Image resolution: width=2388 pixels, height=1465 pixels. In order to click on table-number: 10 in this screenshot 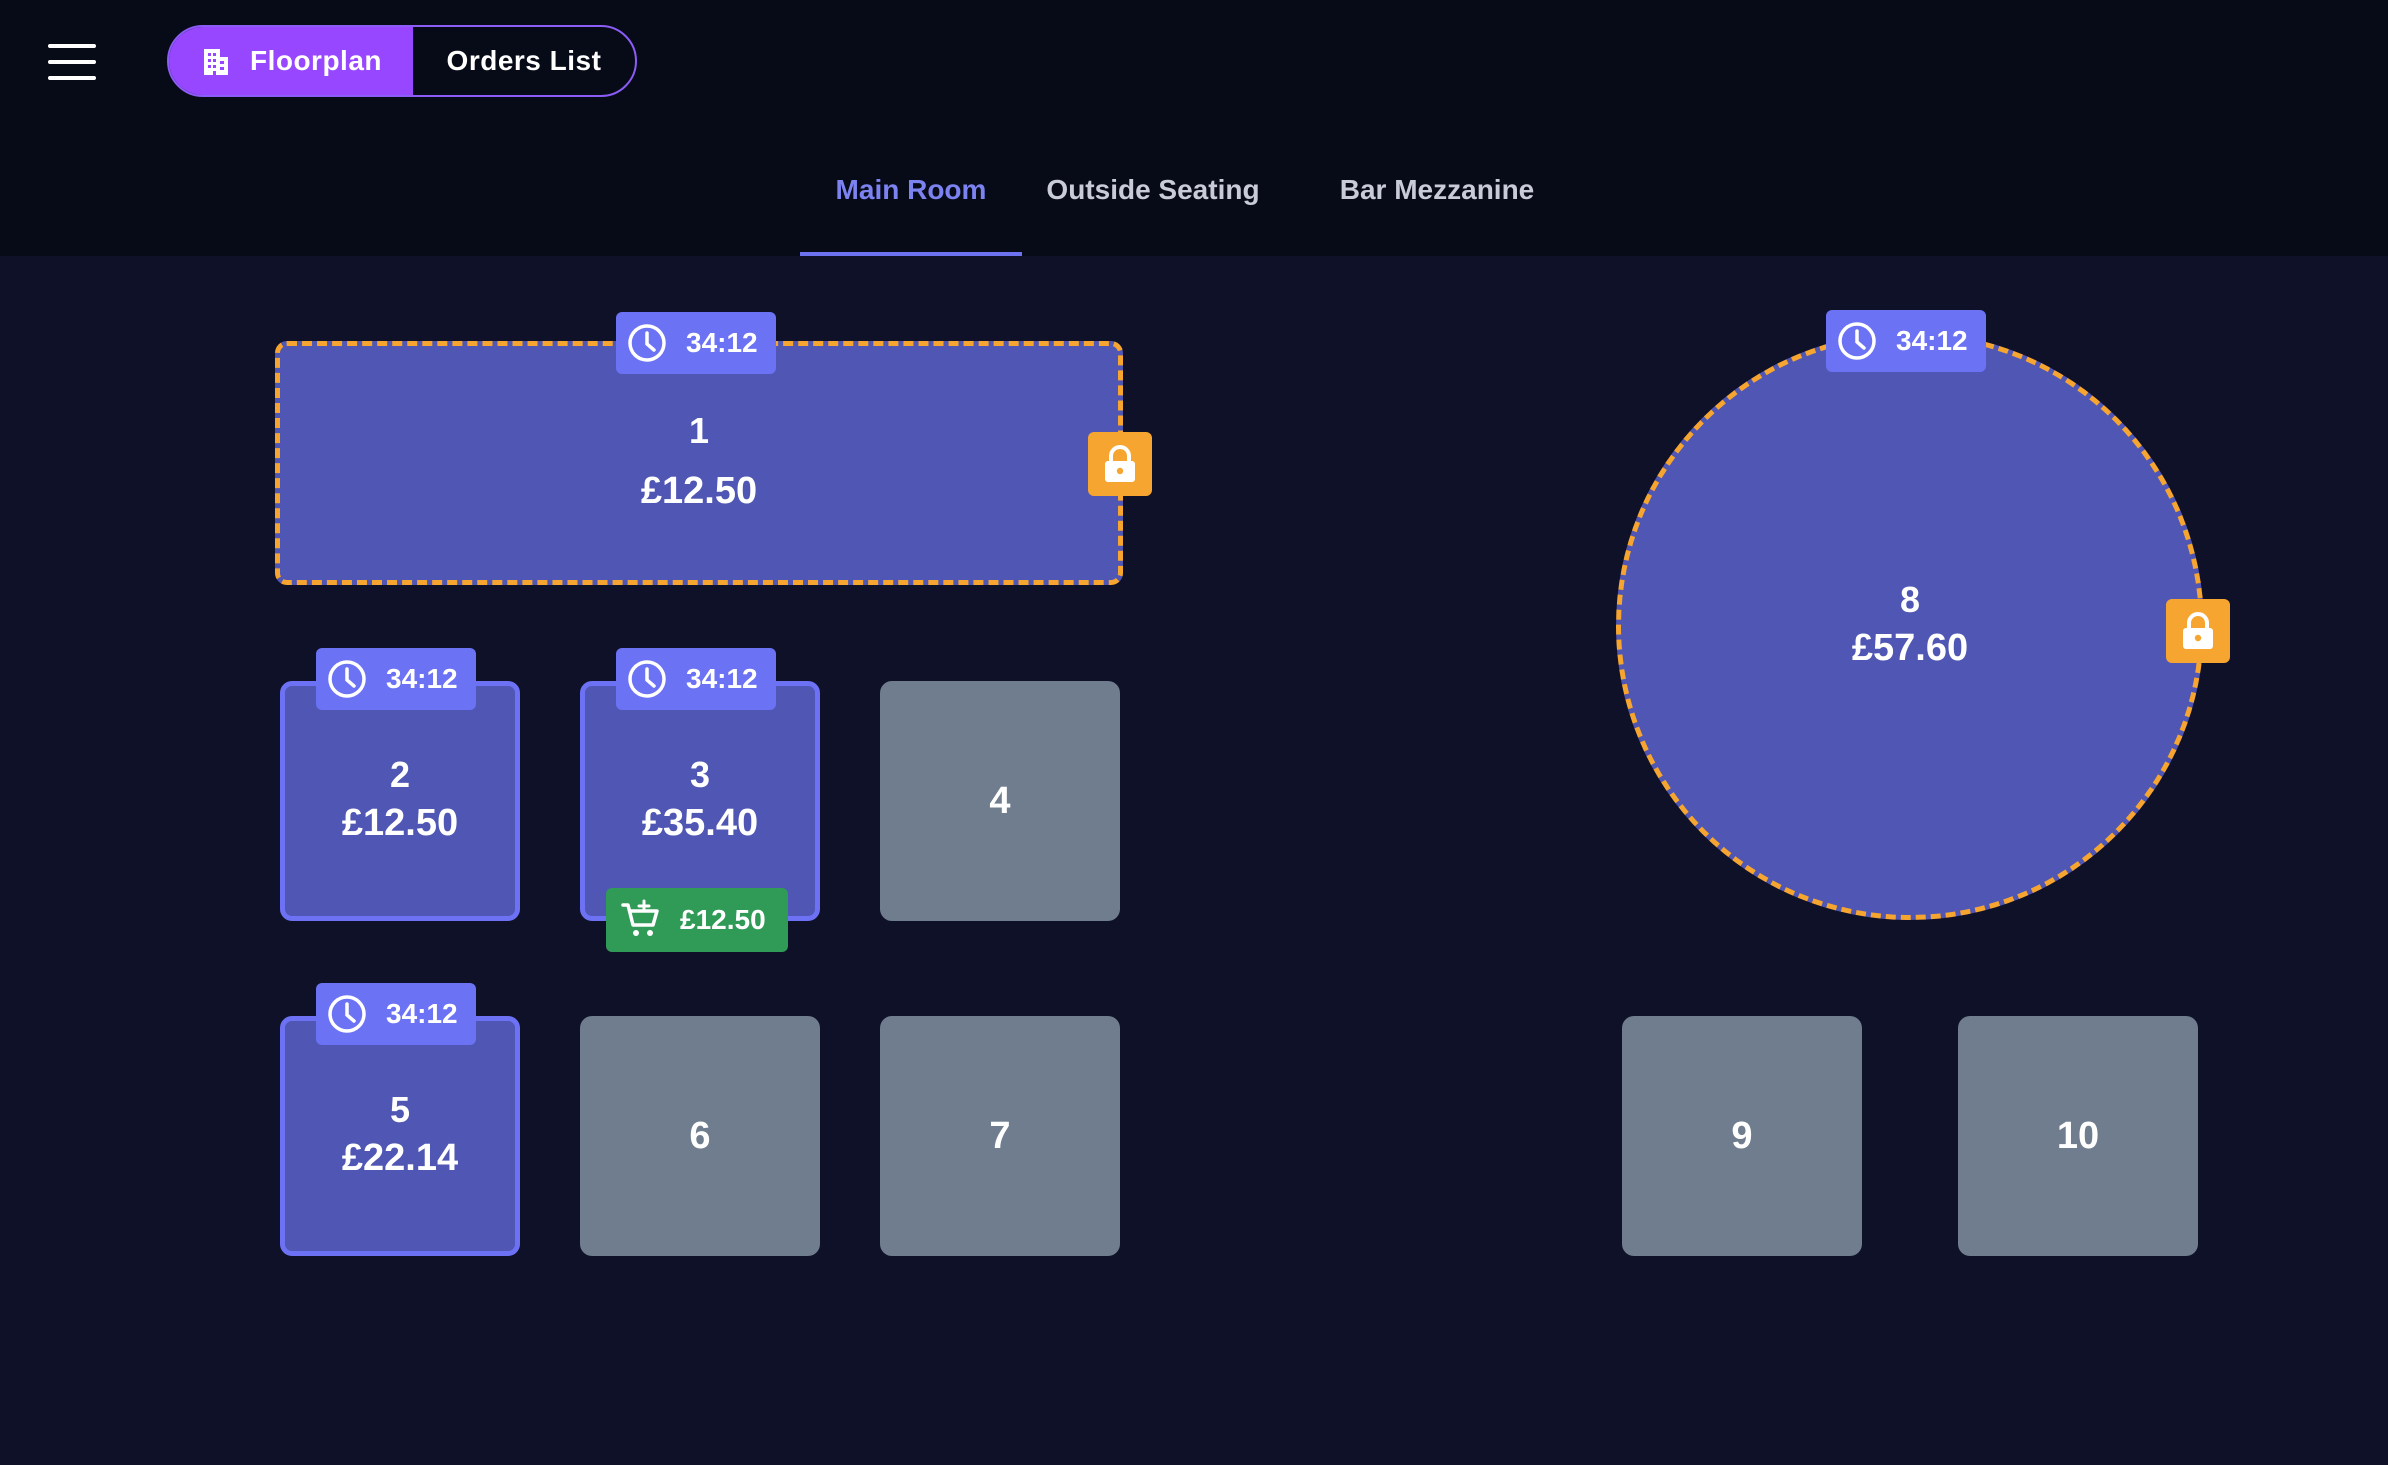, I will do `click(2078, 1136)`.